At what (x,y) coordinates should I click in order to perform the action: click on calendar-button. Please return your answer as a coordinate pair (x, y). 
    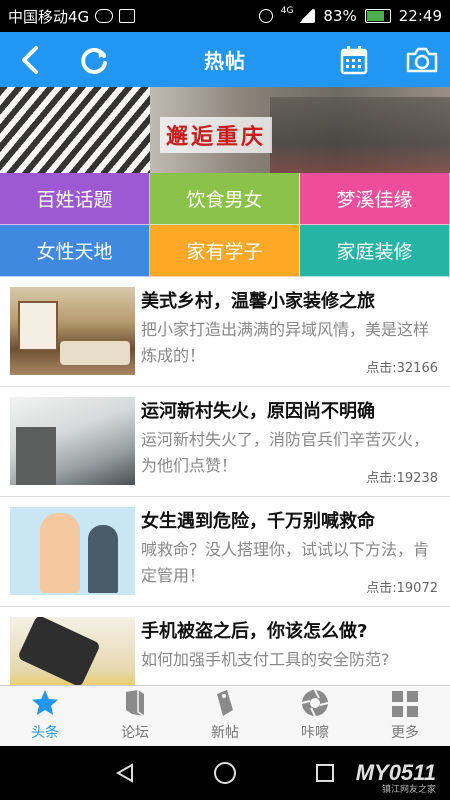
    Looking at the image, I should click on (354, 59).